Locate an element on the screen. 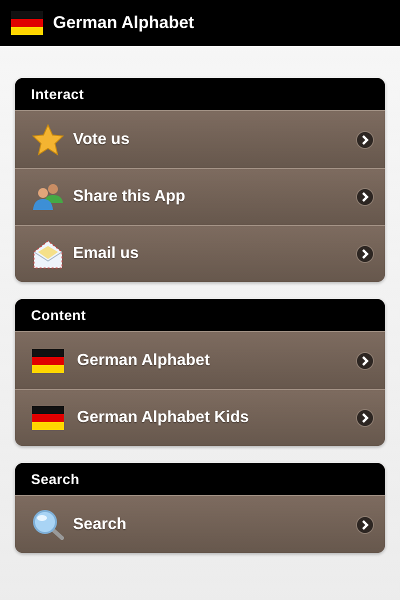 This screenshot has height=600, width=400. menu-item: Vote us is located at coordinates (200, 139).